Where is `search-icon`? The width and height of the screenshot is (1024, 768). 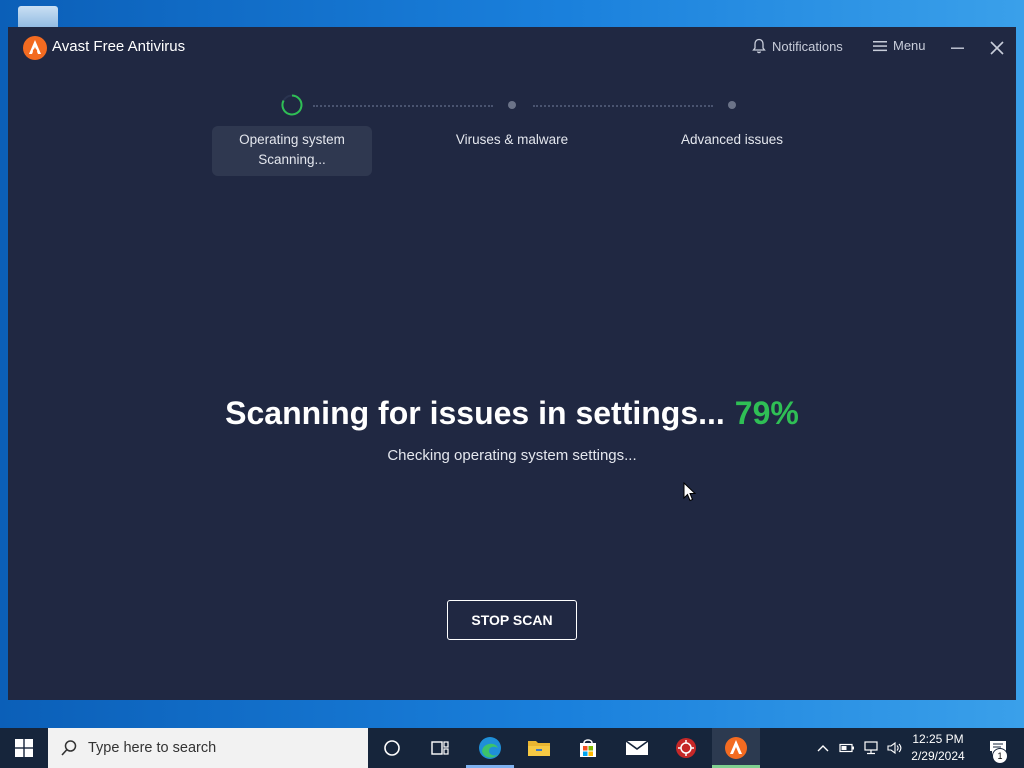 search-icon is located at coordinates (69, 748).